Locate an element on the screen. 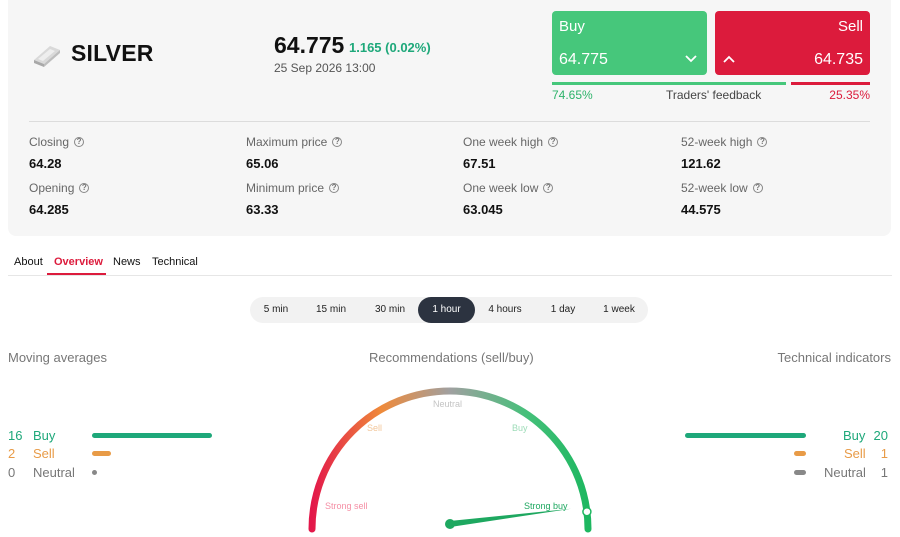 Image resolution: width=900 pixels, height=537 pixels. section-tabs: About Overview News Technical is located at coordinates (450, 264).